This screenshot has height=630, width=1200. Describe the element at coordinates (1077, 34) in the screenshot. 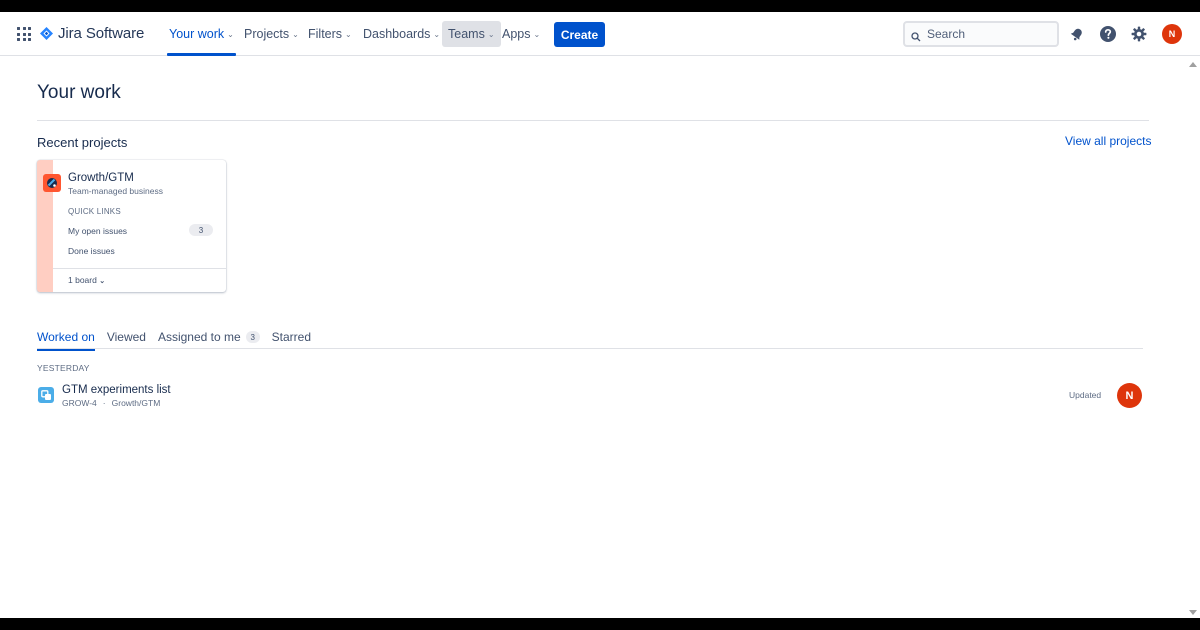

I see `bell-icon` at that location.